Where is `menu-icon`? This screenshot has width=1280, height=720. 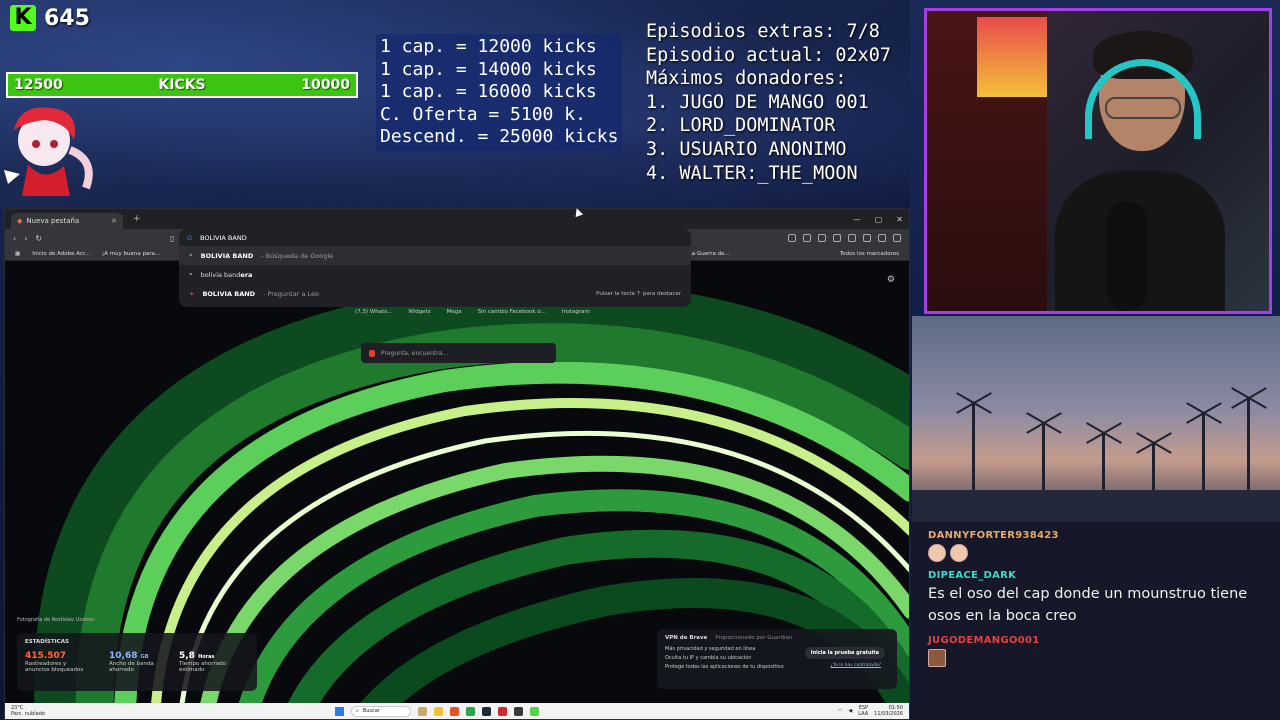 menu-icon is located at coordinates (897, 238).